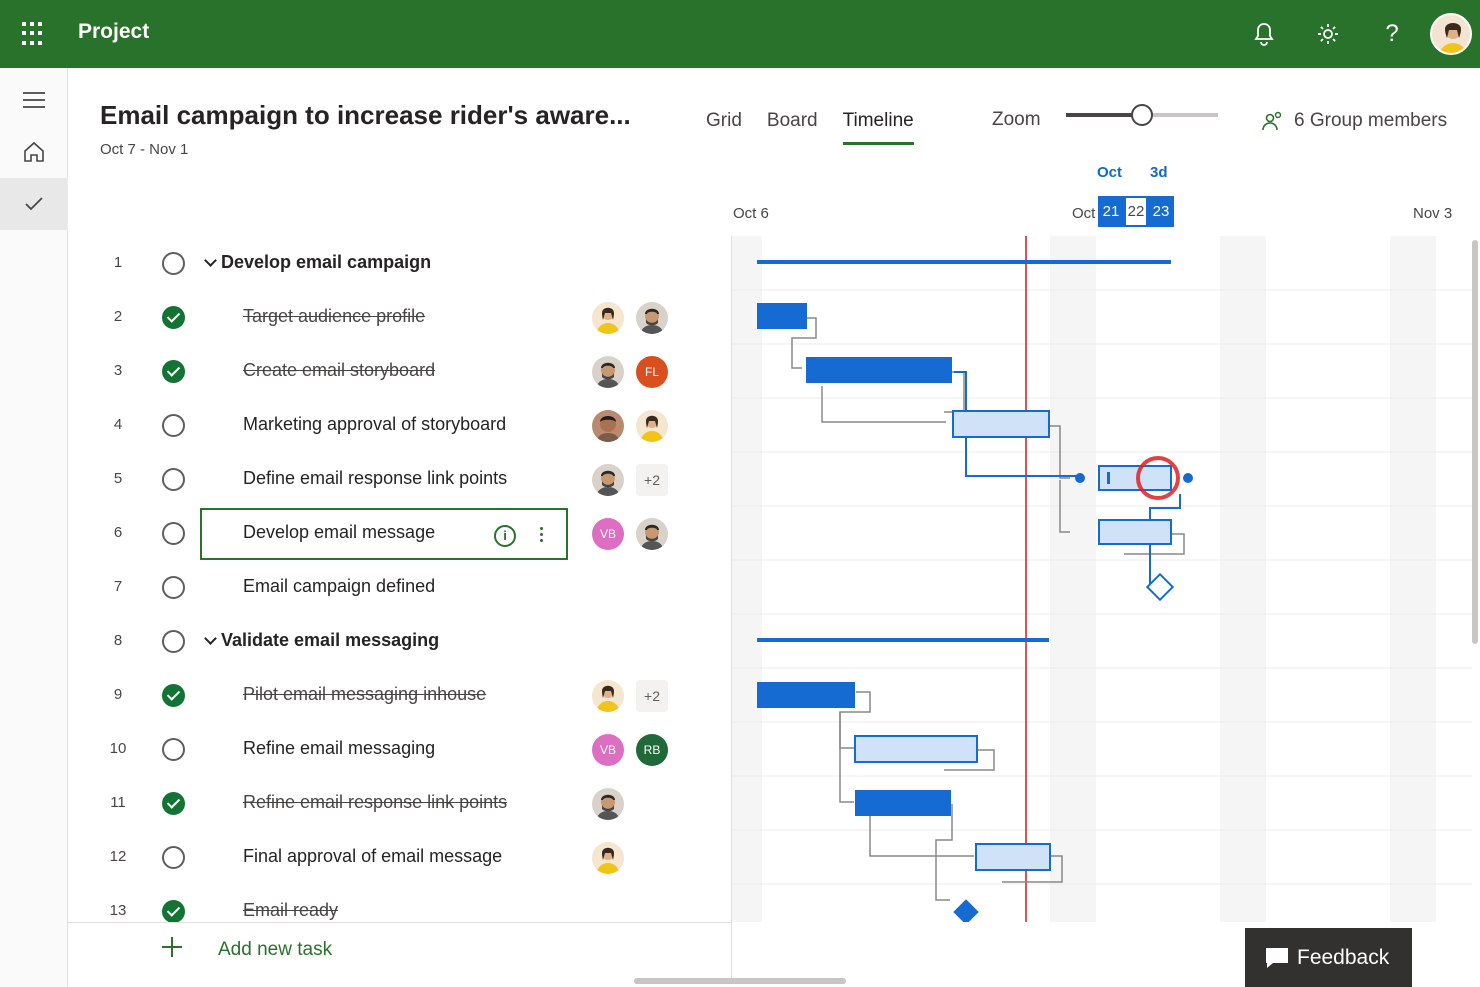 The image size is (1480, 987). What do you see at coordinates (1016, 119) in the screenshot?
I see `zoom-label: Zoom` at bounding box center [1016, 119].